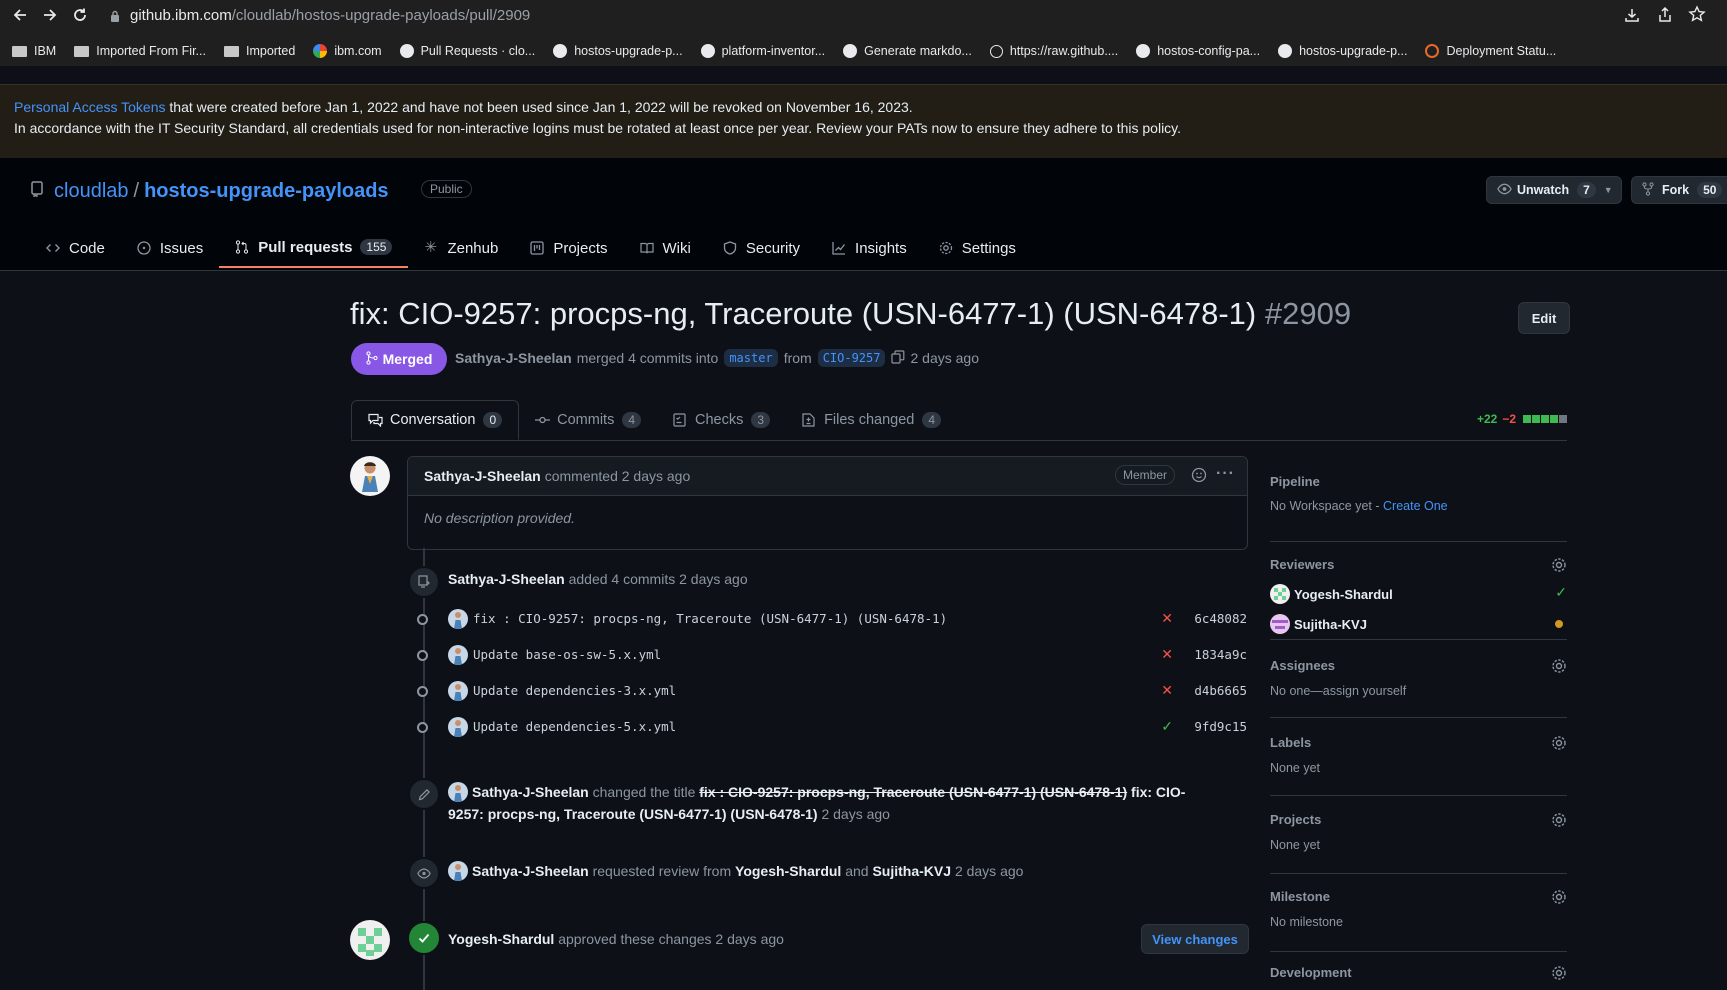 The height and width of the screenshot is (990, 1727). Describe the element at coordinates (568, 248) in the screenshot. I see `tab-projects: Projects` at that location.